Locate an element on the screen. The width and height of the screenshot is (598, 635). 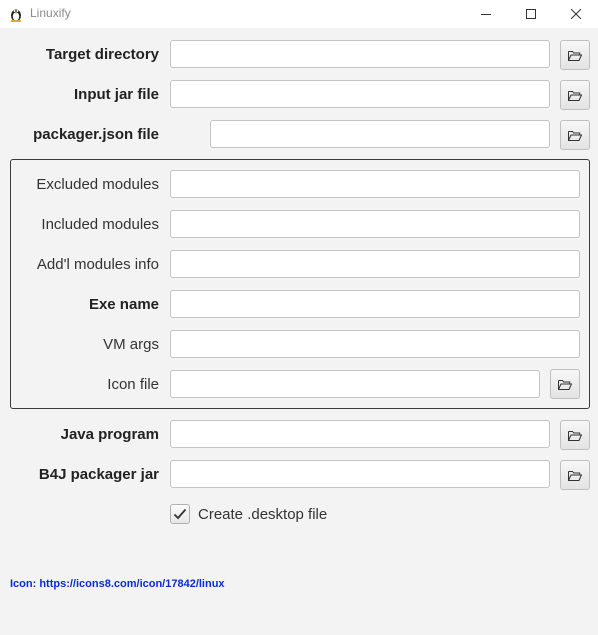
vm-args-label: VM args is located at coordinates (131, 344).